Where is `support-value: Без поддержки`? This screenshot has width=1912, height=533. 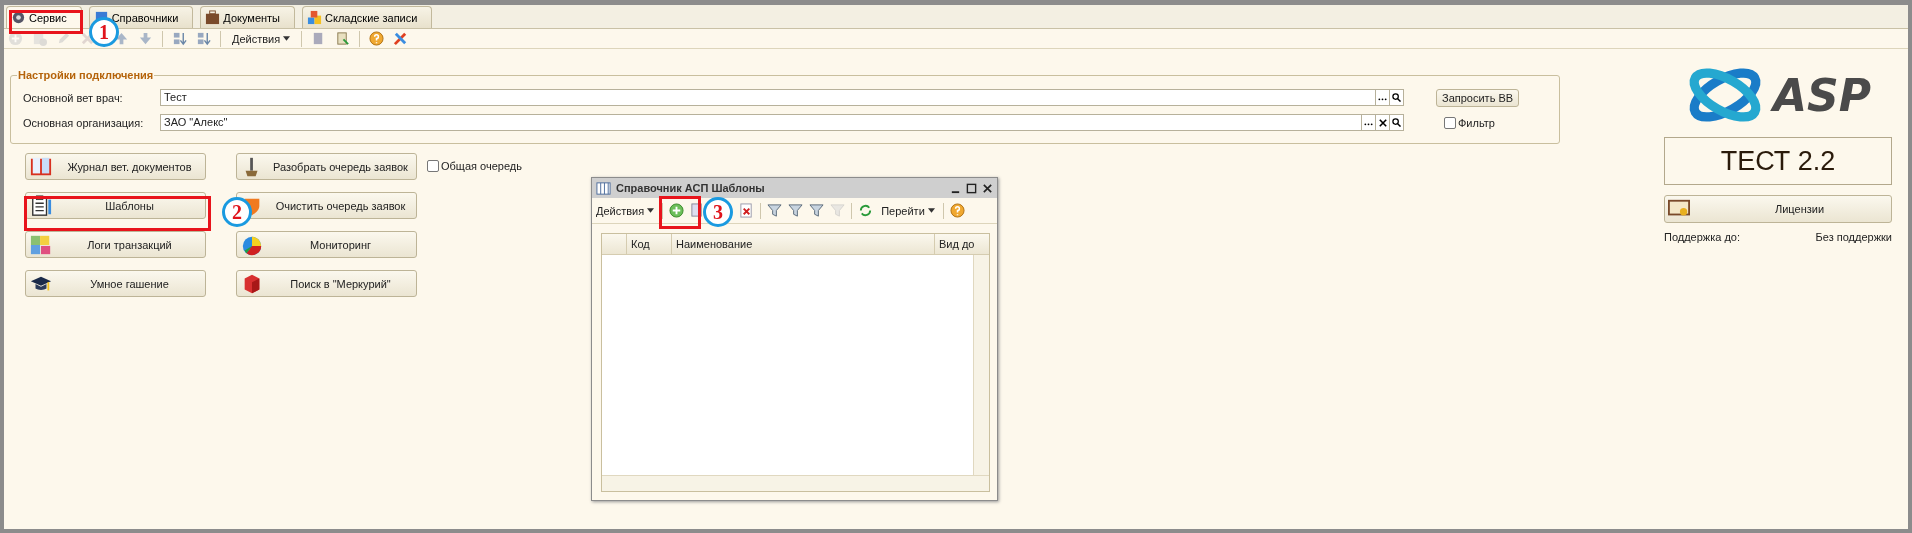
support-value: Без поддержки is located at coordinates (1853, 237).